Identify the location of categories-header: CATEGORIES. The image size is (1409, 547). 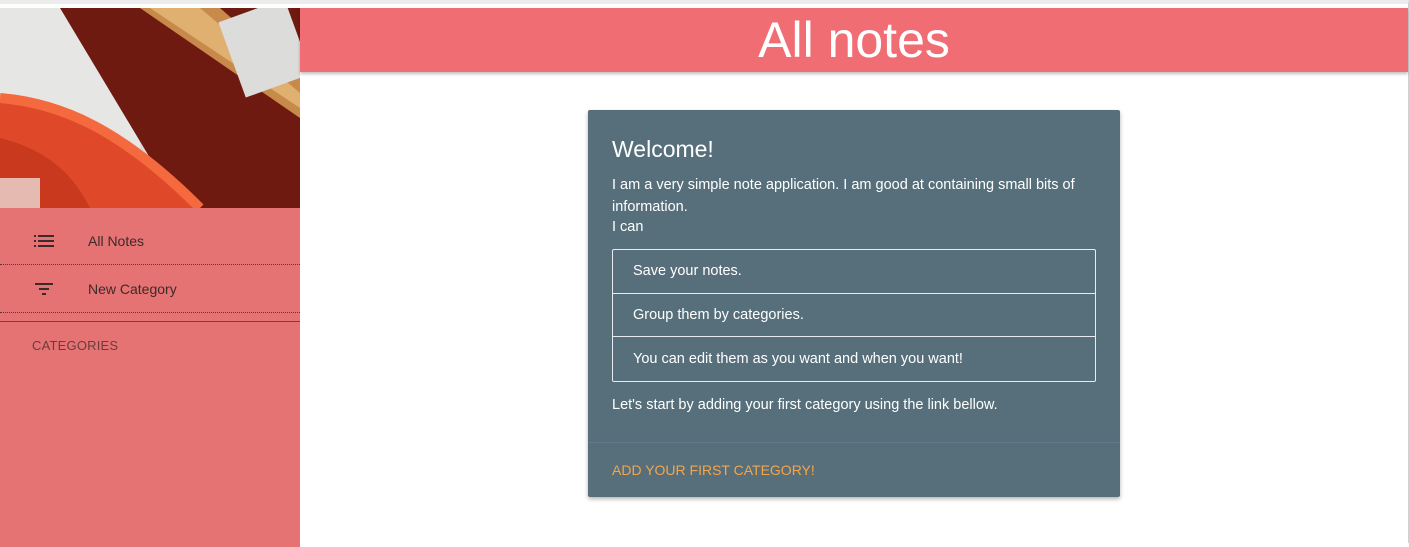
(75, 345).